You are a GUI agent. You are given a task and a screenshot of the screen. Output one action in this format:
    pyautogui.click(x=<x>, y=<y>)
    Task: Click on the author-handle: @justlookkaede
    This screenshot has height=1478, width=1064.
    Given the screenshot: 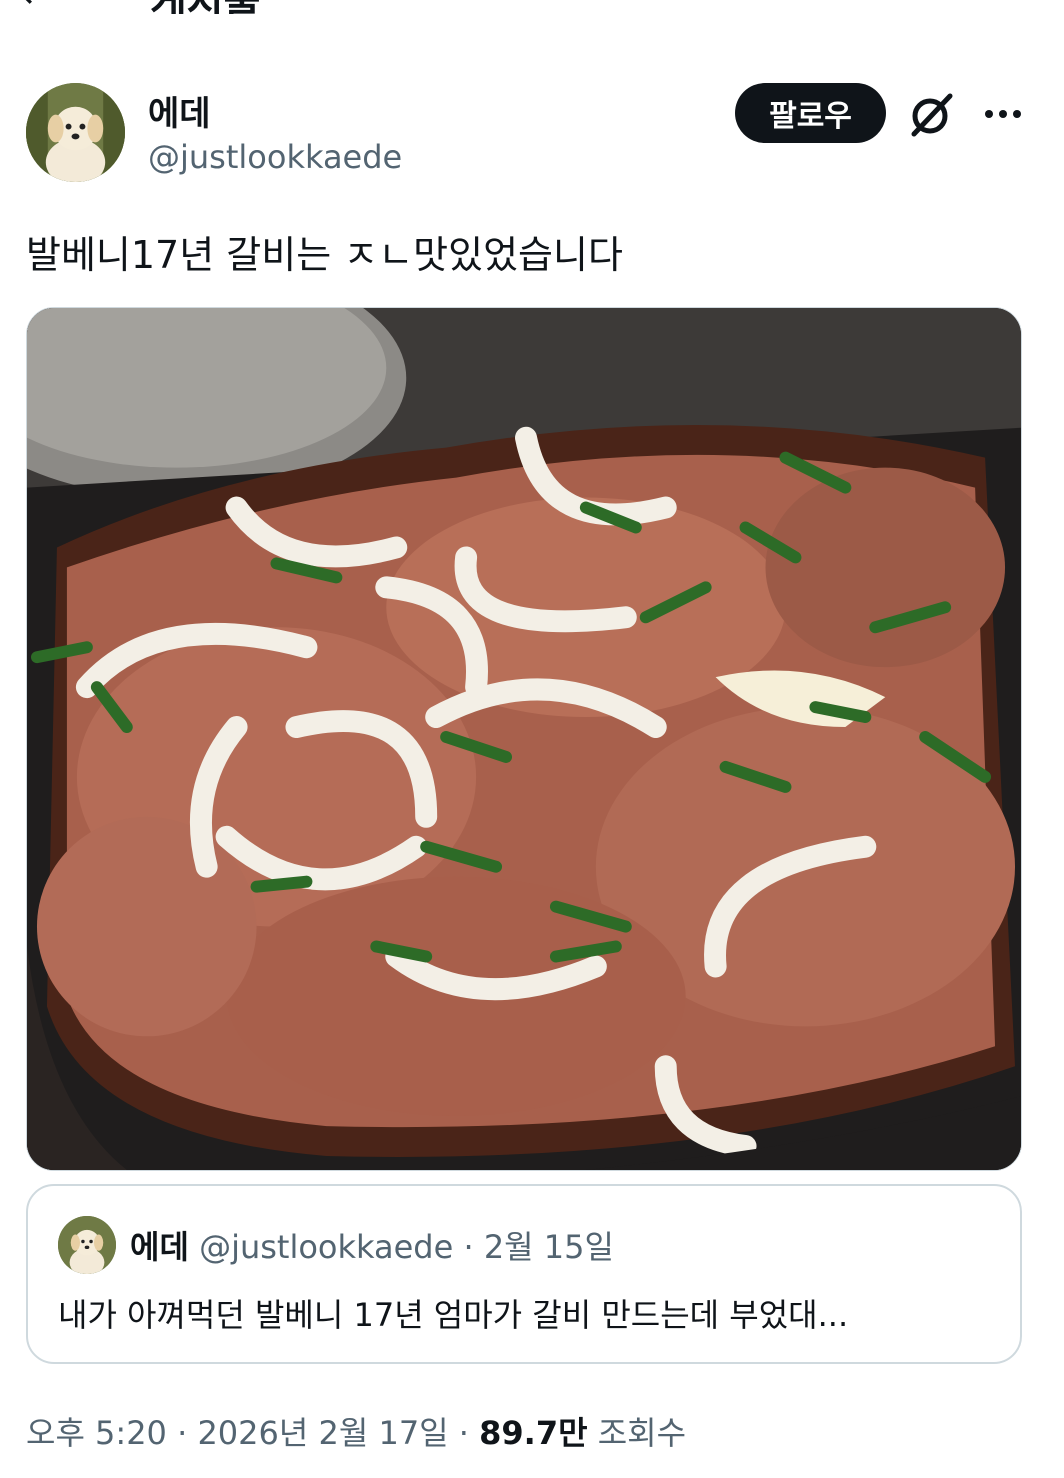 What is the action you would take?
    pyautogui.click(x=275, y=157)
    